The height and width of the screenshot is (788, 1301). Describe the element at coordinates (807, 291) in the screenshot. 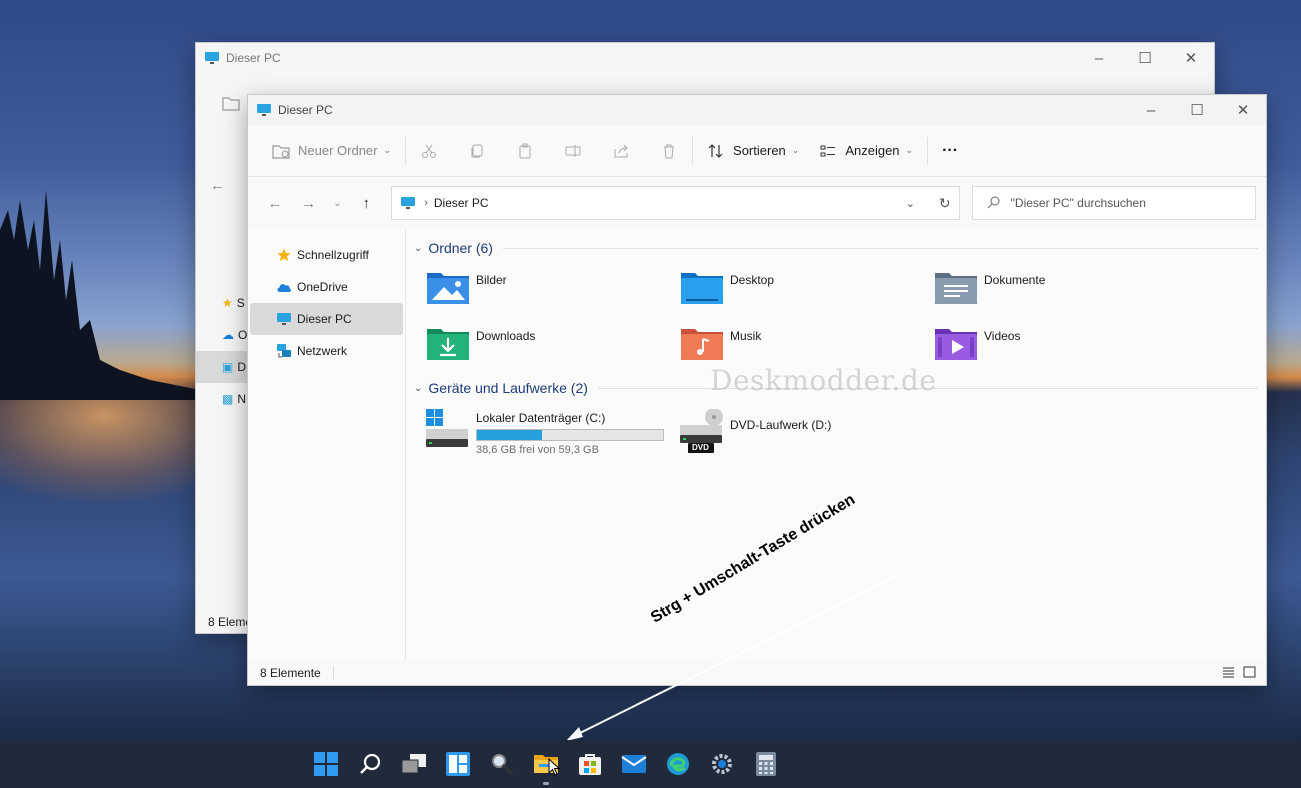

I see `folder-desktop: Desktop` at that location.